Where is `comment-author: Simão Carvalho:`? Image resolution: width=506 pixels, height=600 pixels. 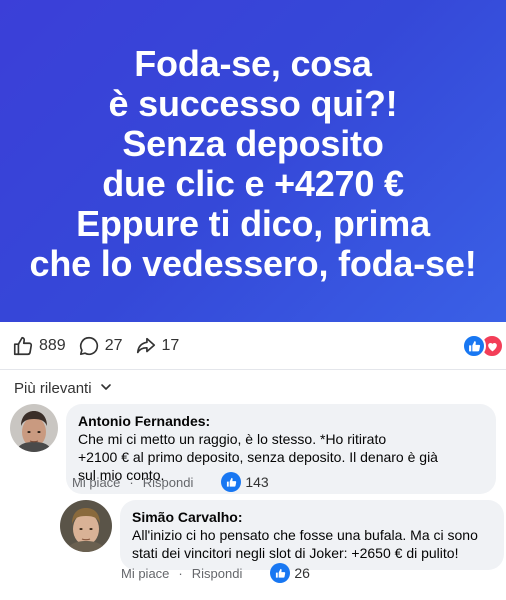
comment-author: Simão Carvalho: is located at coordinates (312, 517).